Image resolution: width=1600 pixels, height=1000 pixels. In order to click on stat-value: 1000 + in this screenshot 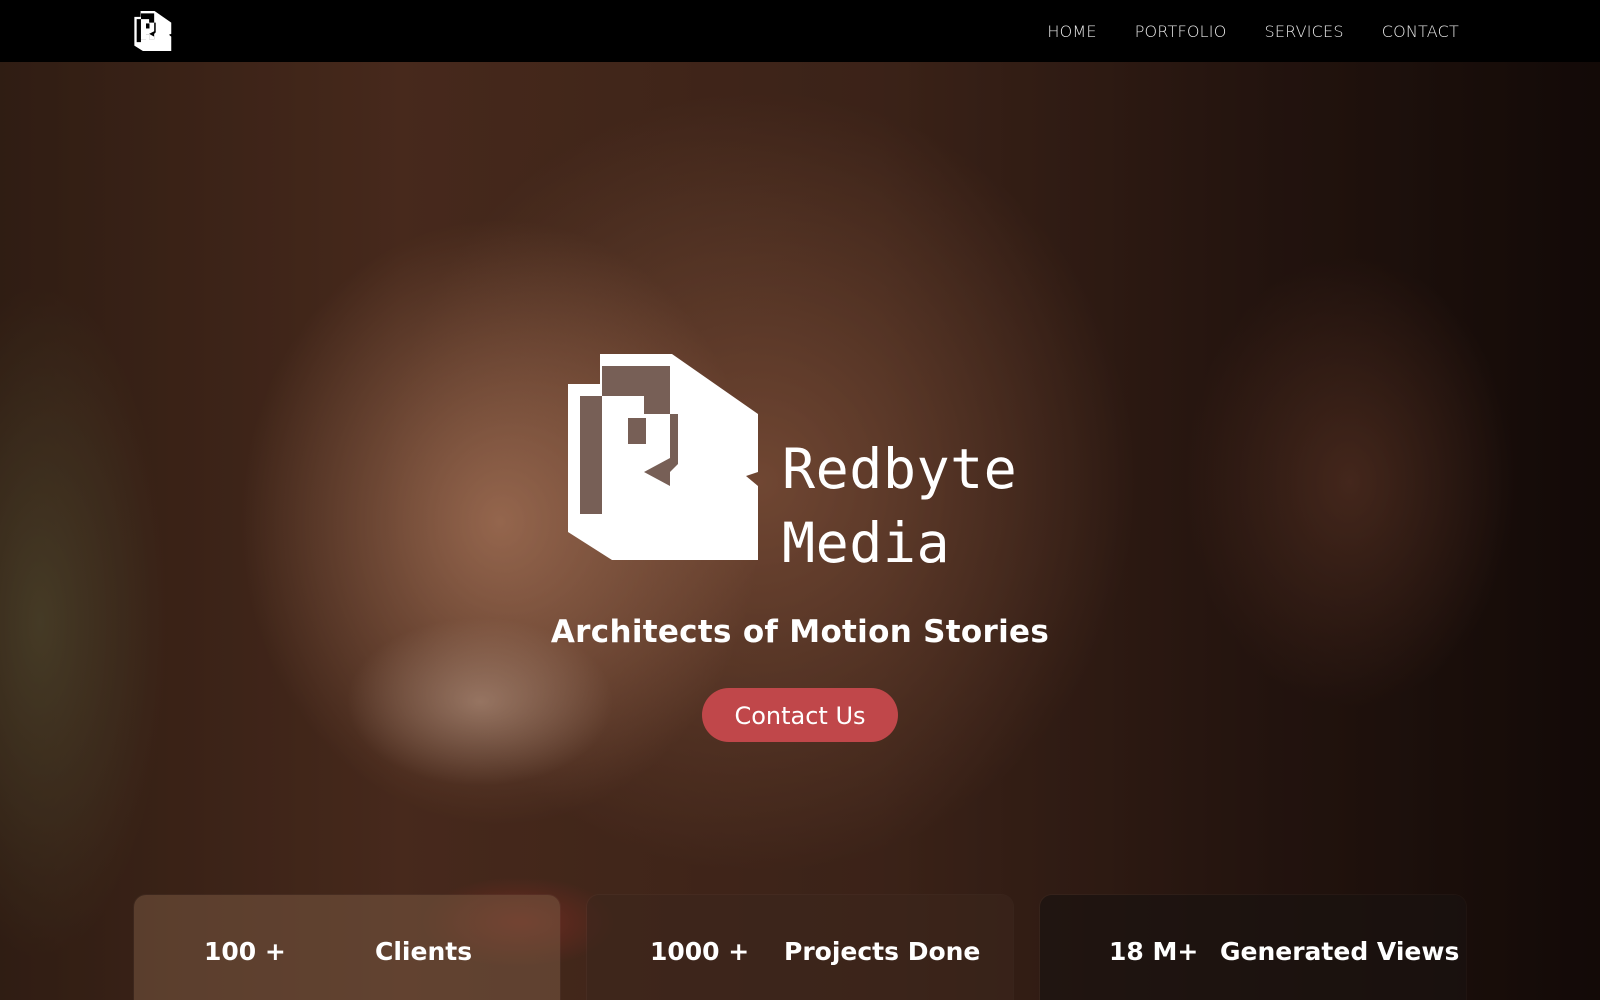, I will do `click(700, 951)`.